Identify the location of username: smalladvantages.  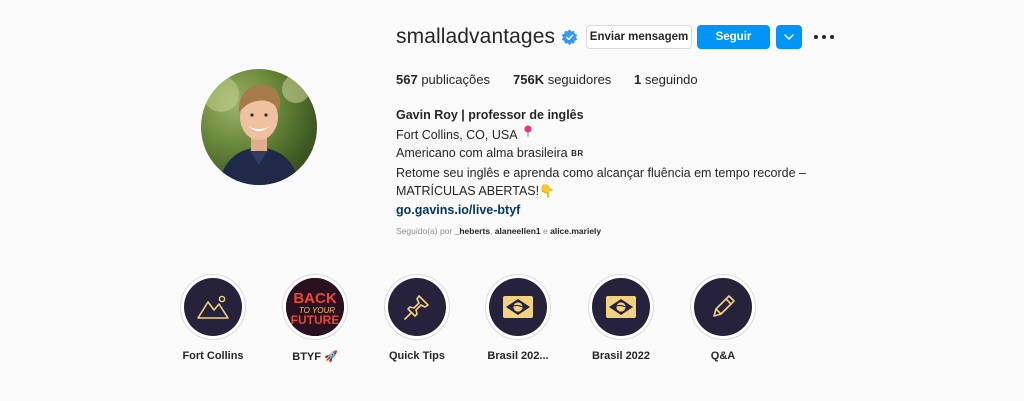
(476, 36).